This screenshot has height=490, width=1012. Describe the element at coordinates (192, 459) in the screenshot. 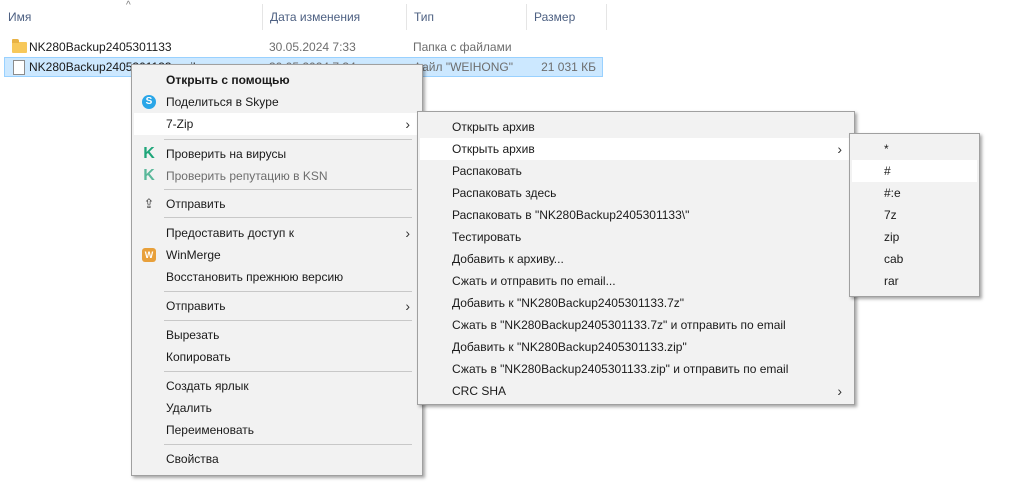

I see `menu-item-label: Свойства` at that location.